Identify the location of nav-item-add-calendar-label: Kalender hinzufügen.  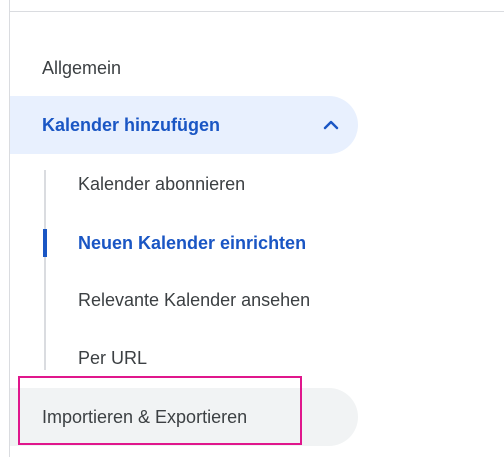
(131, 124).